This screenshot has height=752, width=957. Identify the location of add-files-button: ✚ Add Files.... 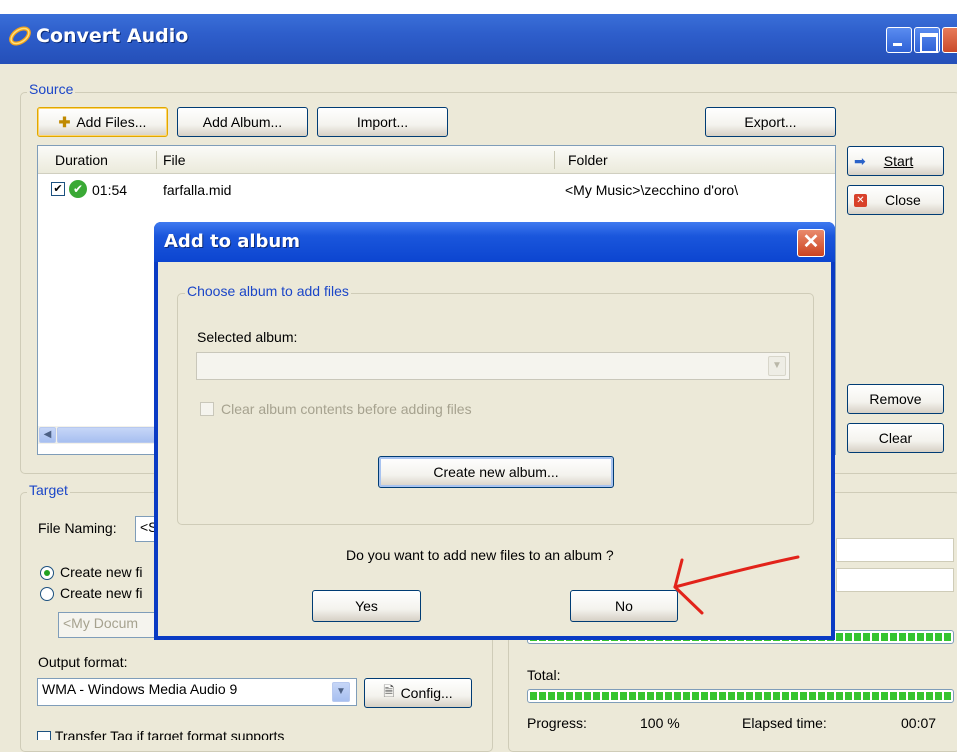
(102, 122).